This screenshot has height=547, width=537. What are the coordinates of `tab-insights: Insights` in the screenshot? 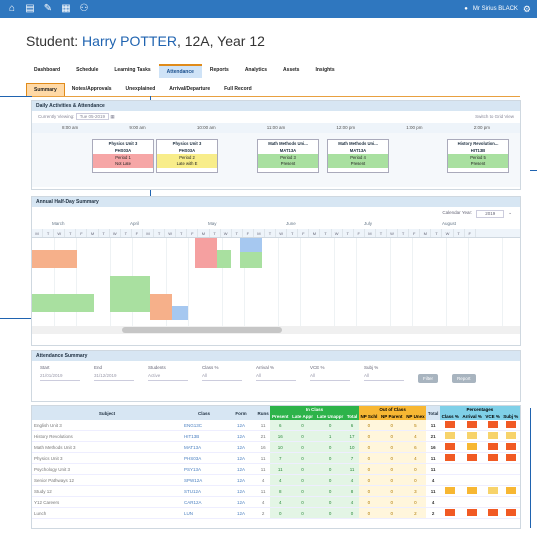 It's located at (324, 71).